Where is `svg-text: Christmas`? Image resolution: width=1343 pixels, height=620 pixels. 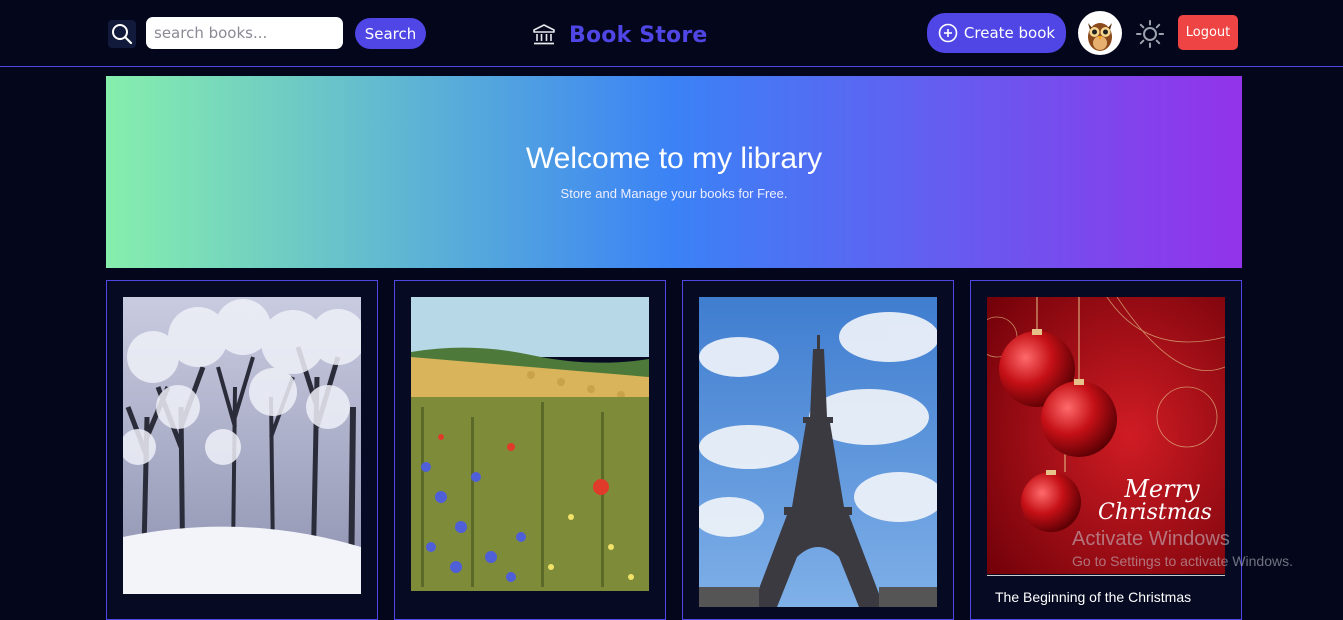 svg-text: Christmas is located at coordinates (1155, 512).